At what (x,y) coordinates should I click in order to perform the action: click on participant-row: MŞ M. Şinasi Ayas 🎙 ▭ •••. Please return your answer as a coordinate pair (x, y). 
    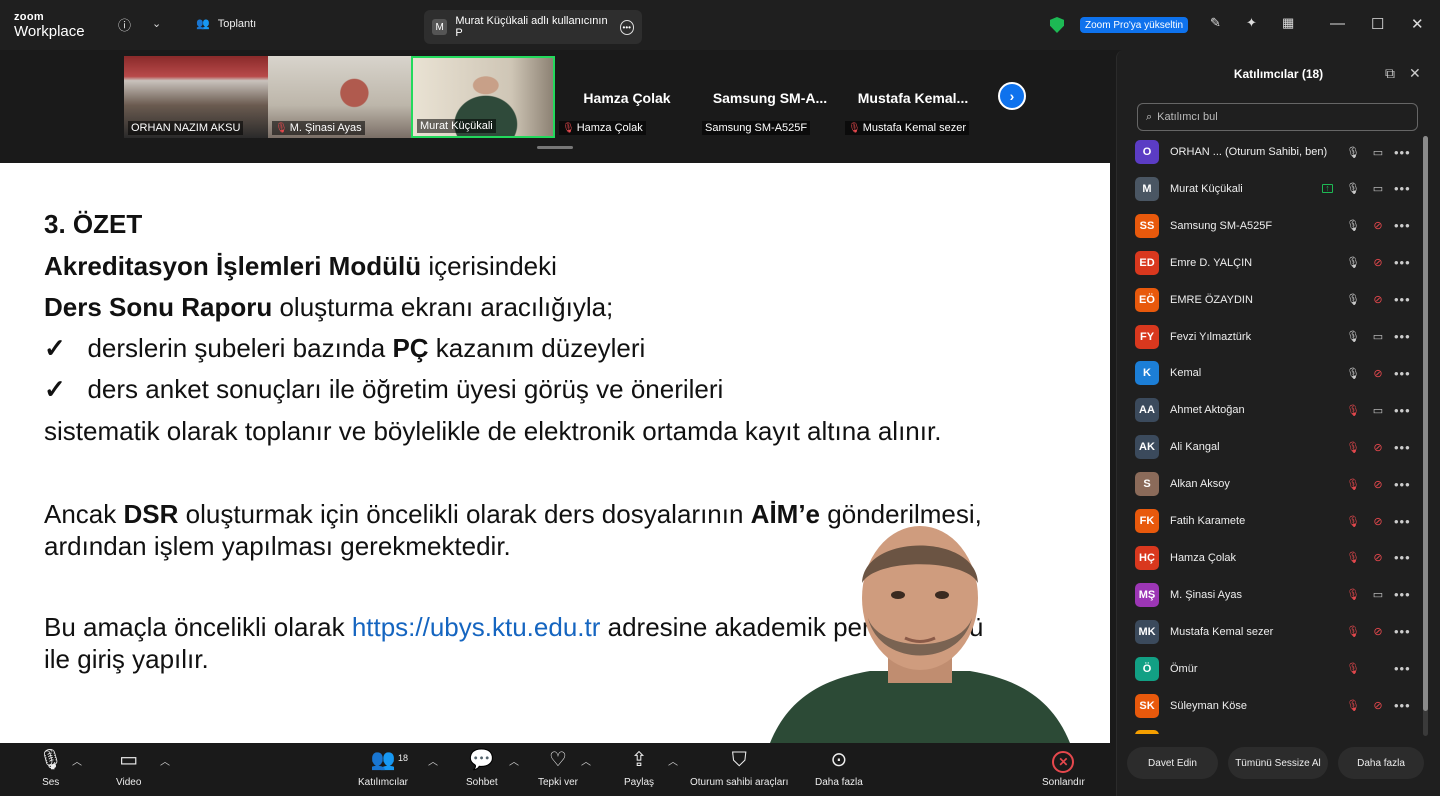
    Looking at the image, I should click on (1275, 595).